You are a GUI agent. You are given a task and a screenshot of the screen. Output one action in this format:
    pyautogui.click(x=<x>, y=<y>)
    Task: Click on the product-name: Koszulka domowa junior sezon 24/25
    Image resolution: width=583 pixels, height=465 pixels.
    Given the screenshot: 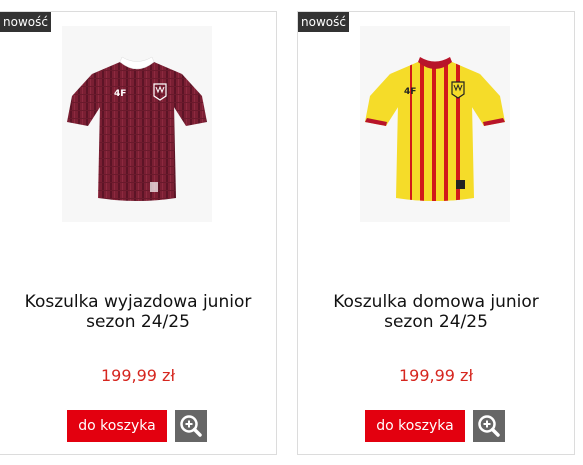 What is the action you would take?
    pyautogui.click(x=436, y=312)
    